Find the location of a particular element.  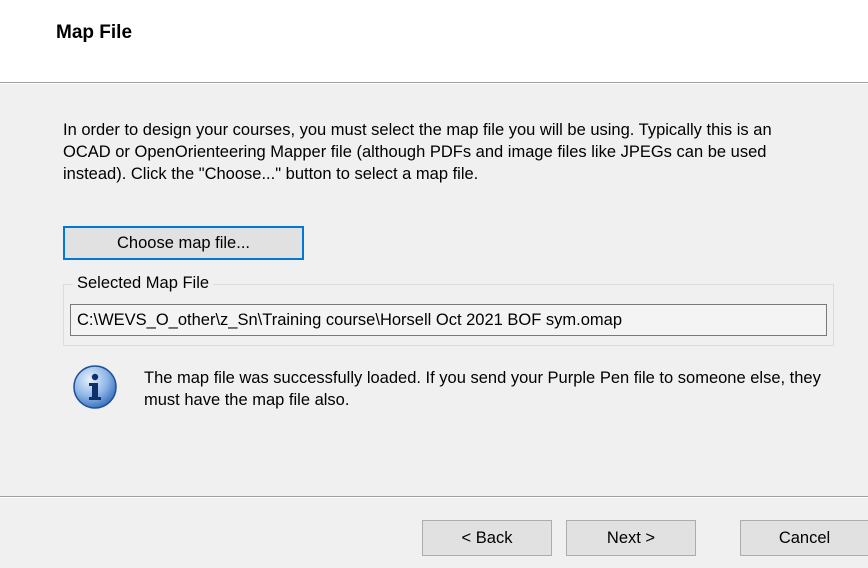

next-button: Next > is located at coordinates (631, 538).